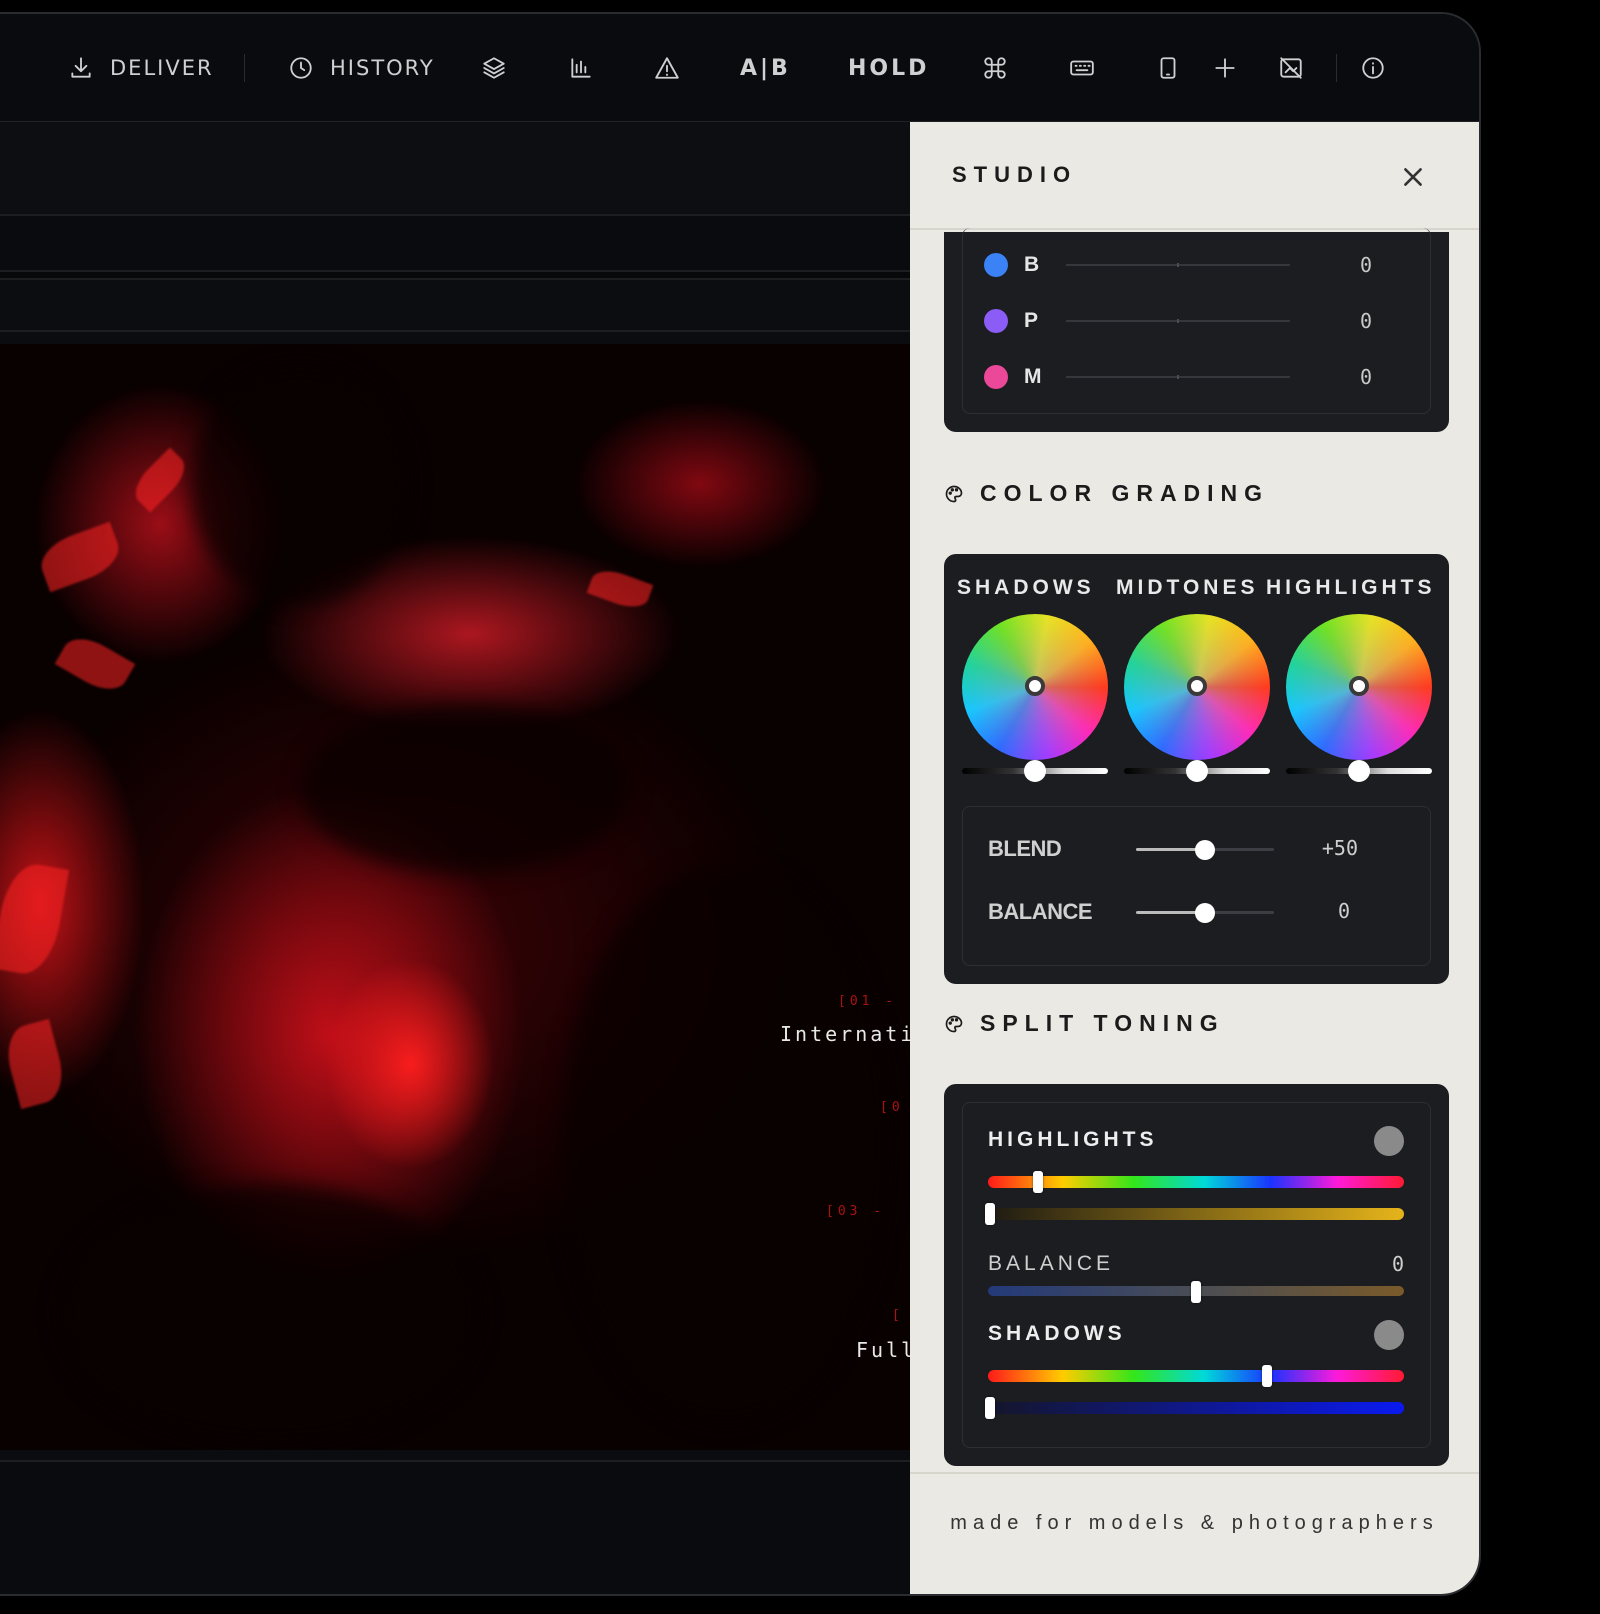  I want to click on add-button, so click(1225, 68).